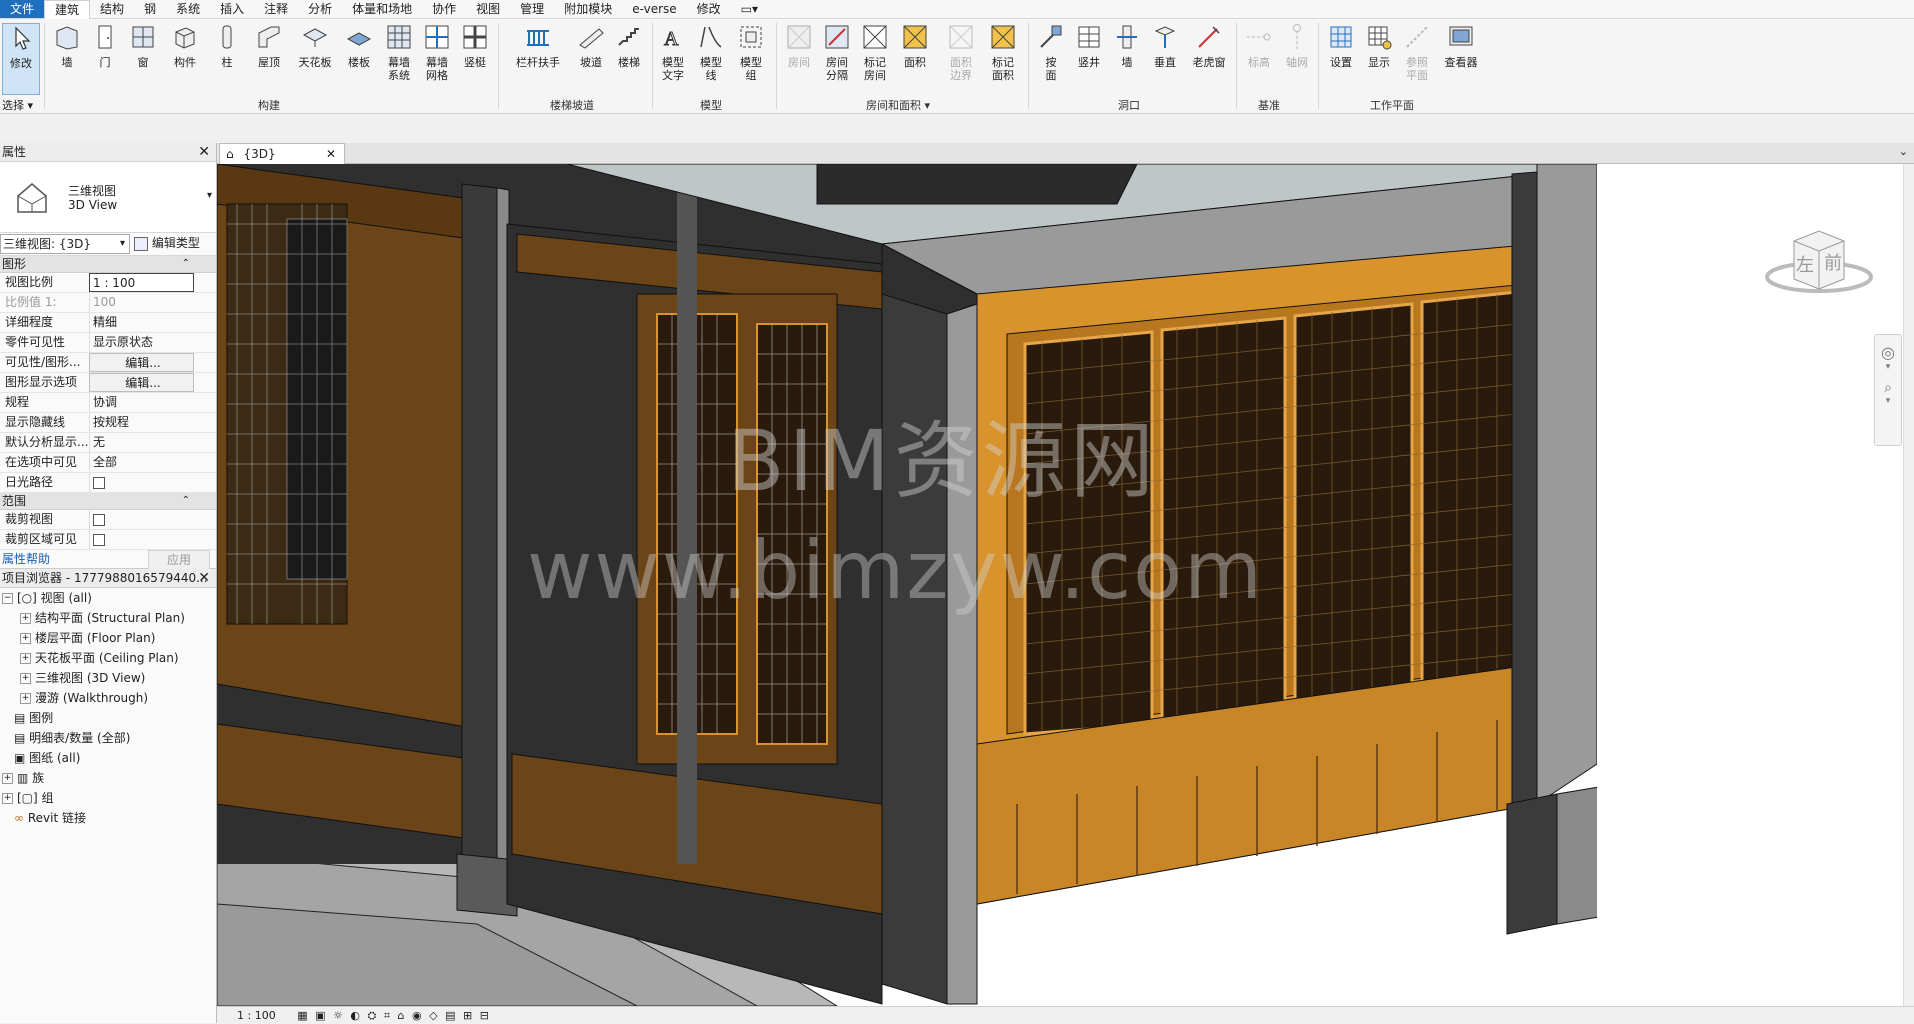 The height and width of the screenshot is (1024, 1914). Describe the element at coordinates (1127, 46) in the screenshot. I see `wall-opening-button: 墙` at that location.